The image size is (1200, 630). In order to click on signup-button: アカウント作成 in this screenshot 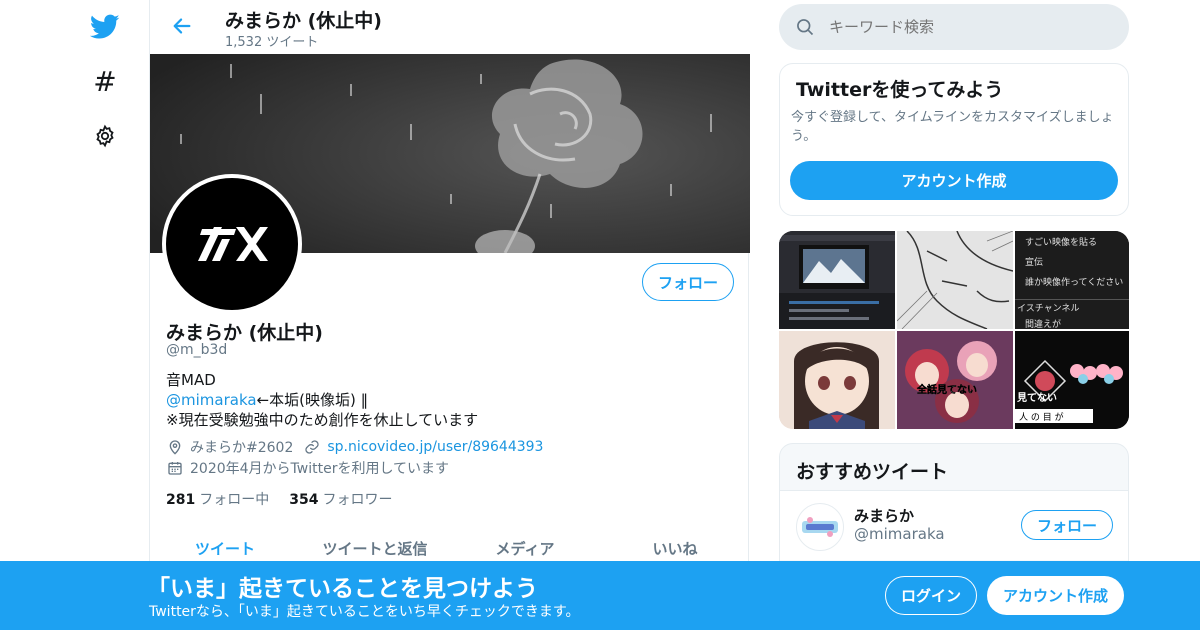, I will do `click(1055, 595)`.